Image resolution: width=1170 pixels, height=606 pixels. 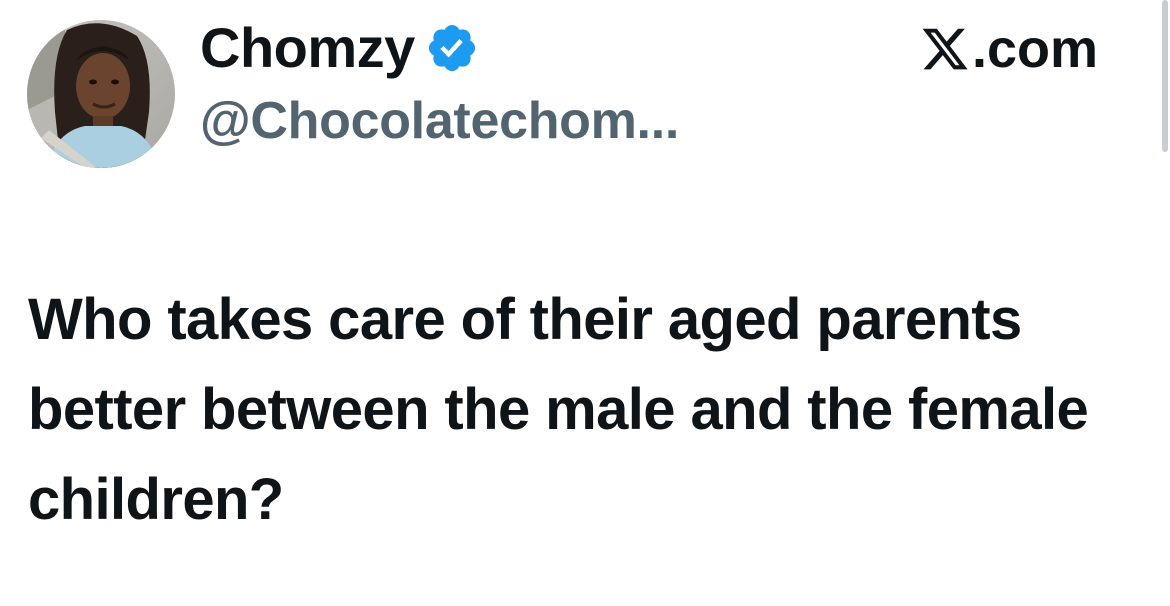 I want to click on scrollbar, so click(x=1165, y=76).